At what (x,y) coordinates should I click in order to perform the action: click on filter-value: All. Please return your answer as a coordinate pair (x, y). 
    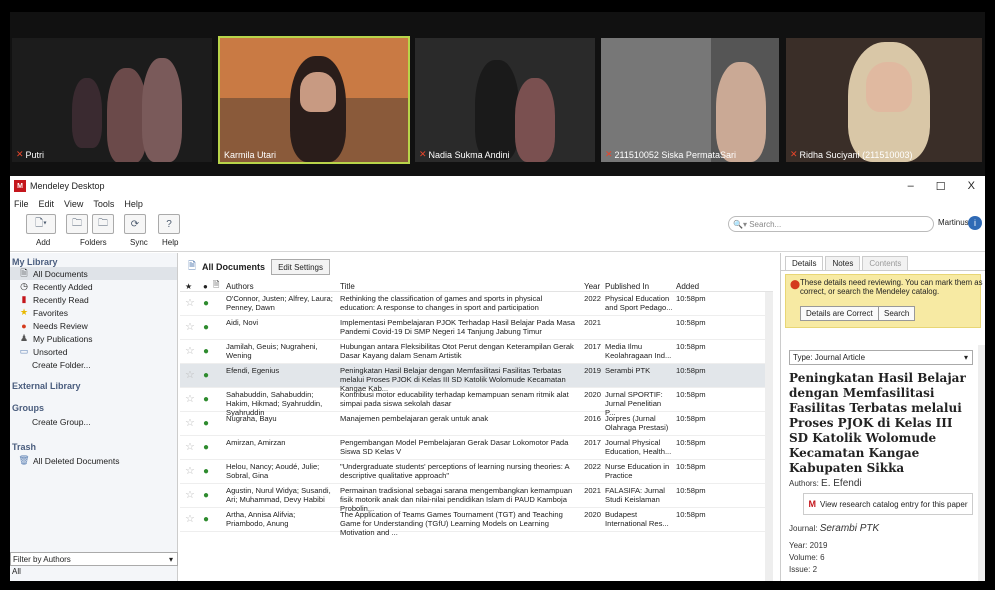
    Looking at the image, I should click on (16, 571).